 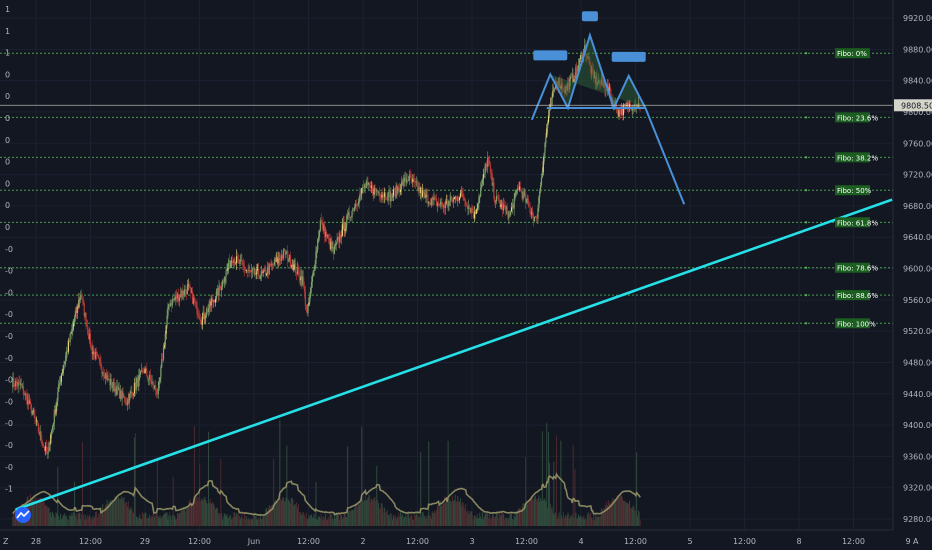 I want to click on tradingview-cloud-icon, so click(x=23, y=515).